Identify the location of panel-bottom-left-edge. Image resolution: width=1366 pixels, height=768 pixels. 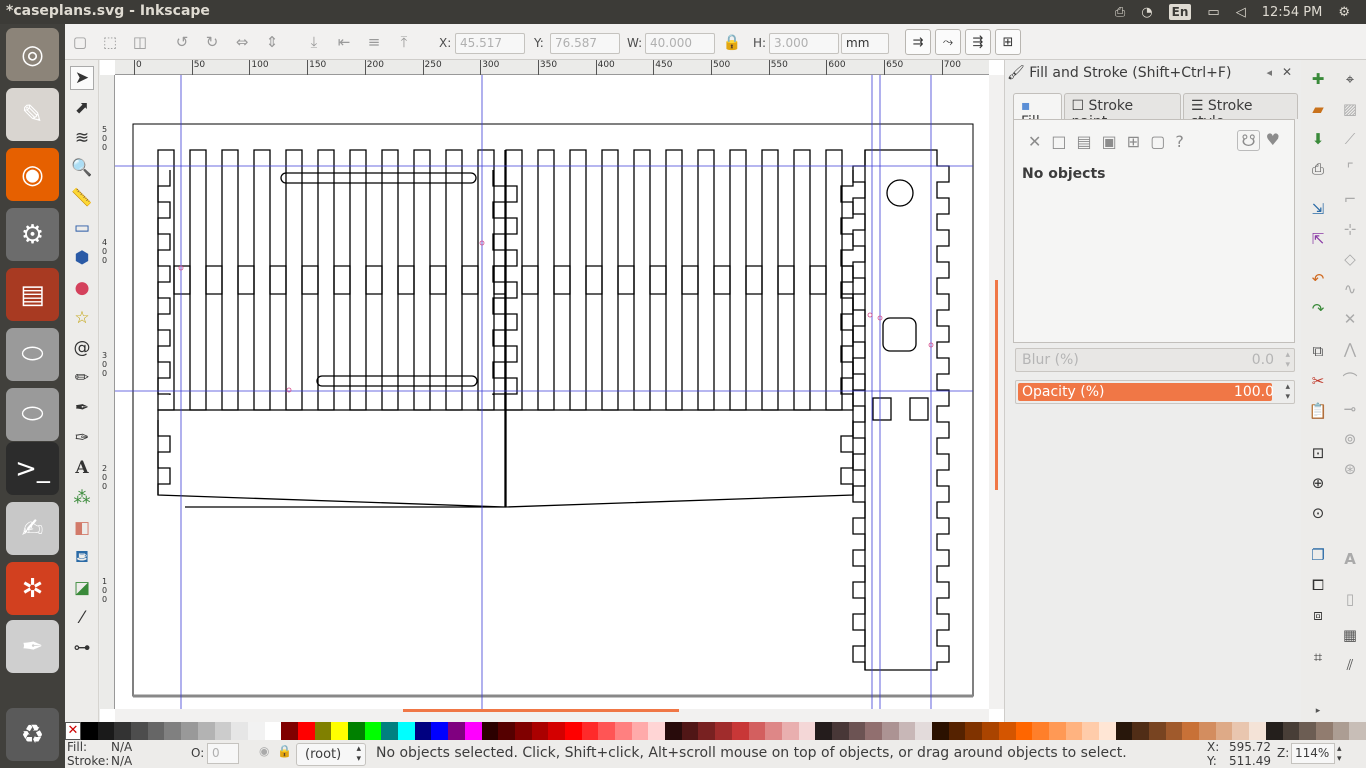
(164, 457).